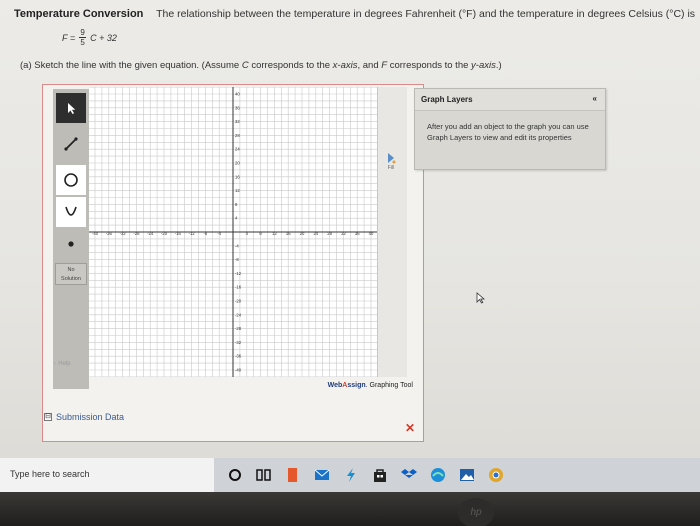 The image size is (700, 526). What do you see at coordinates (71, 274) in the screenshot?
I see `no-solution-button: No Solution` at bounding box center [71, 274].